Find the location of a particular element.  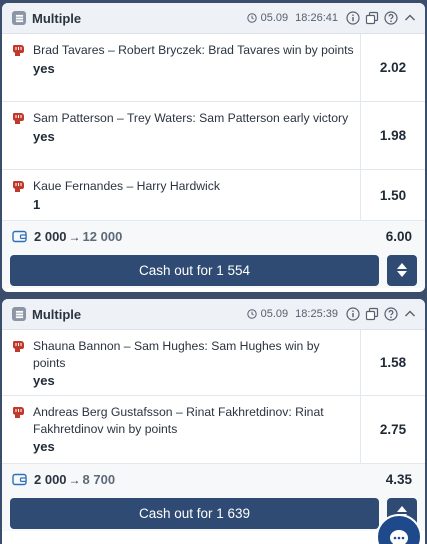

selection-row: Brad Tavares – Robert Bryczek is located at coordinates (213, 68).